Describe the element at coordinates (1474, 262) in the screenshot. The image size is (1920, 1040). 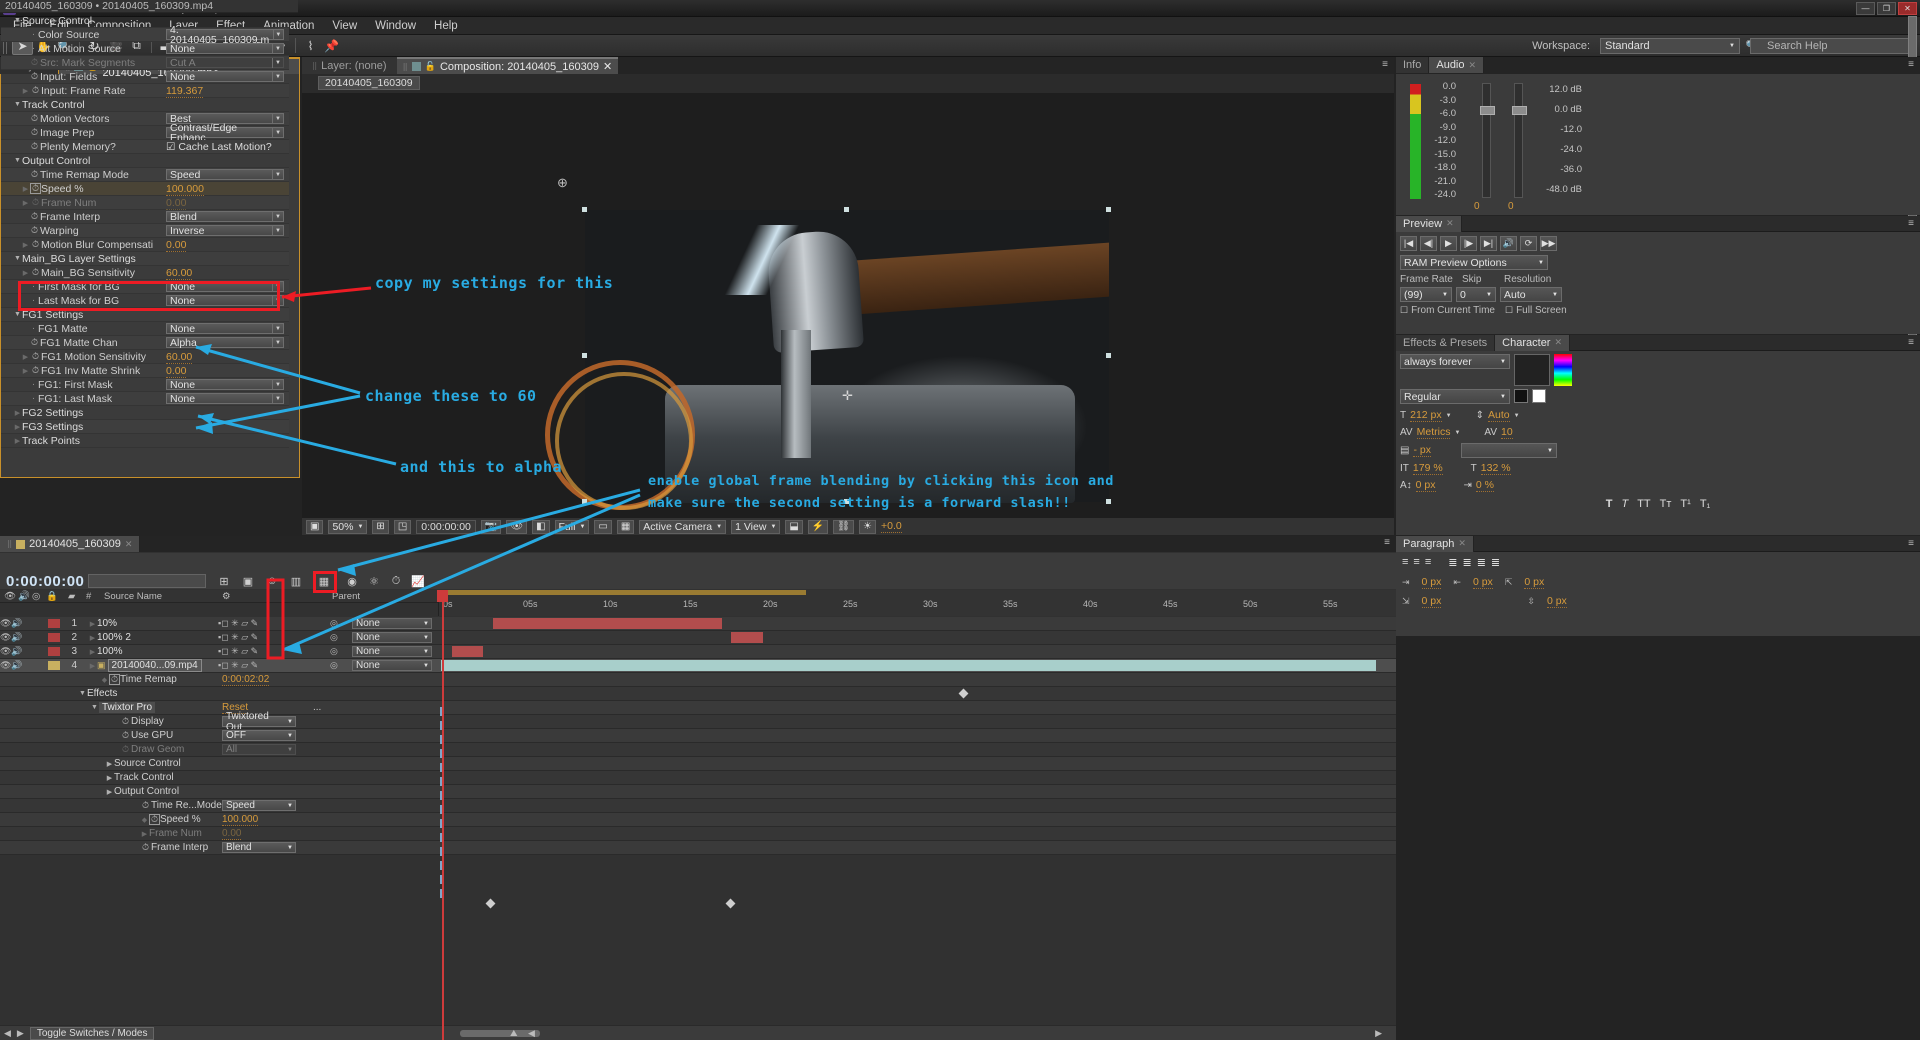
I see `ram-preview-options-select: RAM Preview Options ▼` at that location.